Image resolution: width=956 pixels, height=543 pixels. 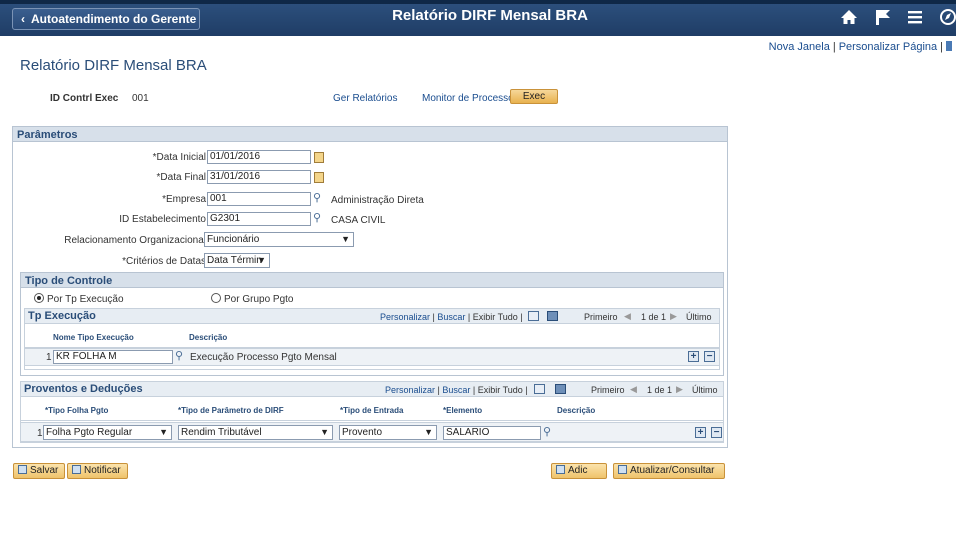 I want to click on earnings-grid-title: Proventos e Deduções, so click(x=83, y=389).